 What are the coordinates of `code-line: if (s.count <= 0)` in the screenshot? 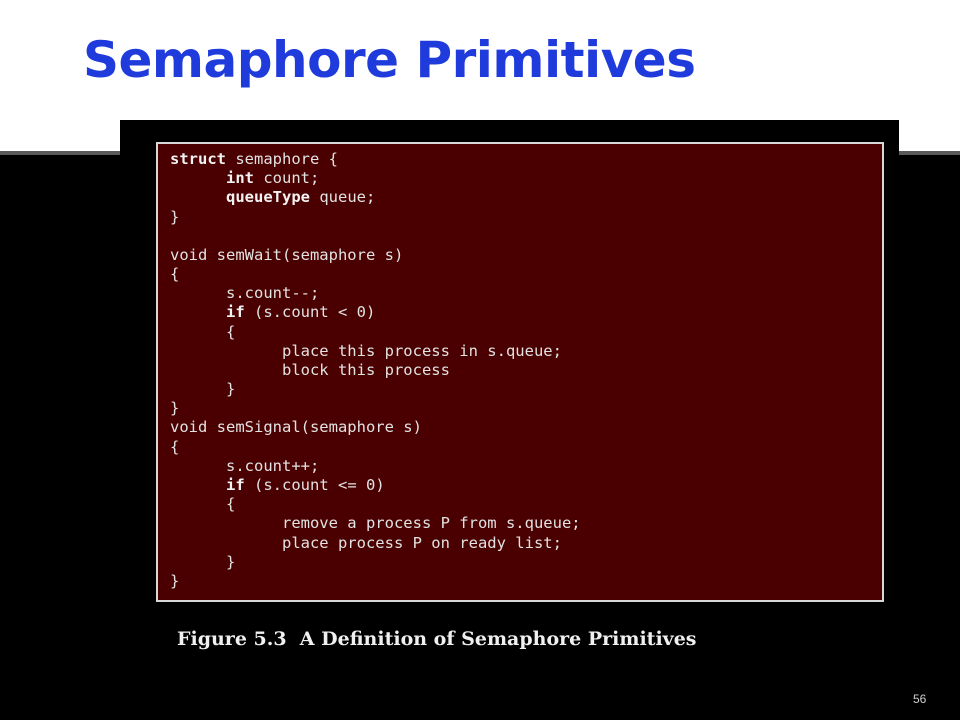 It's located at (375, 485).